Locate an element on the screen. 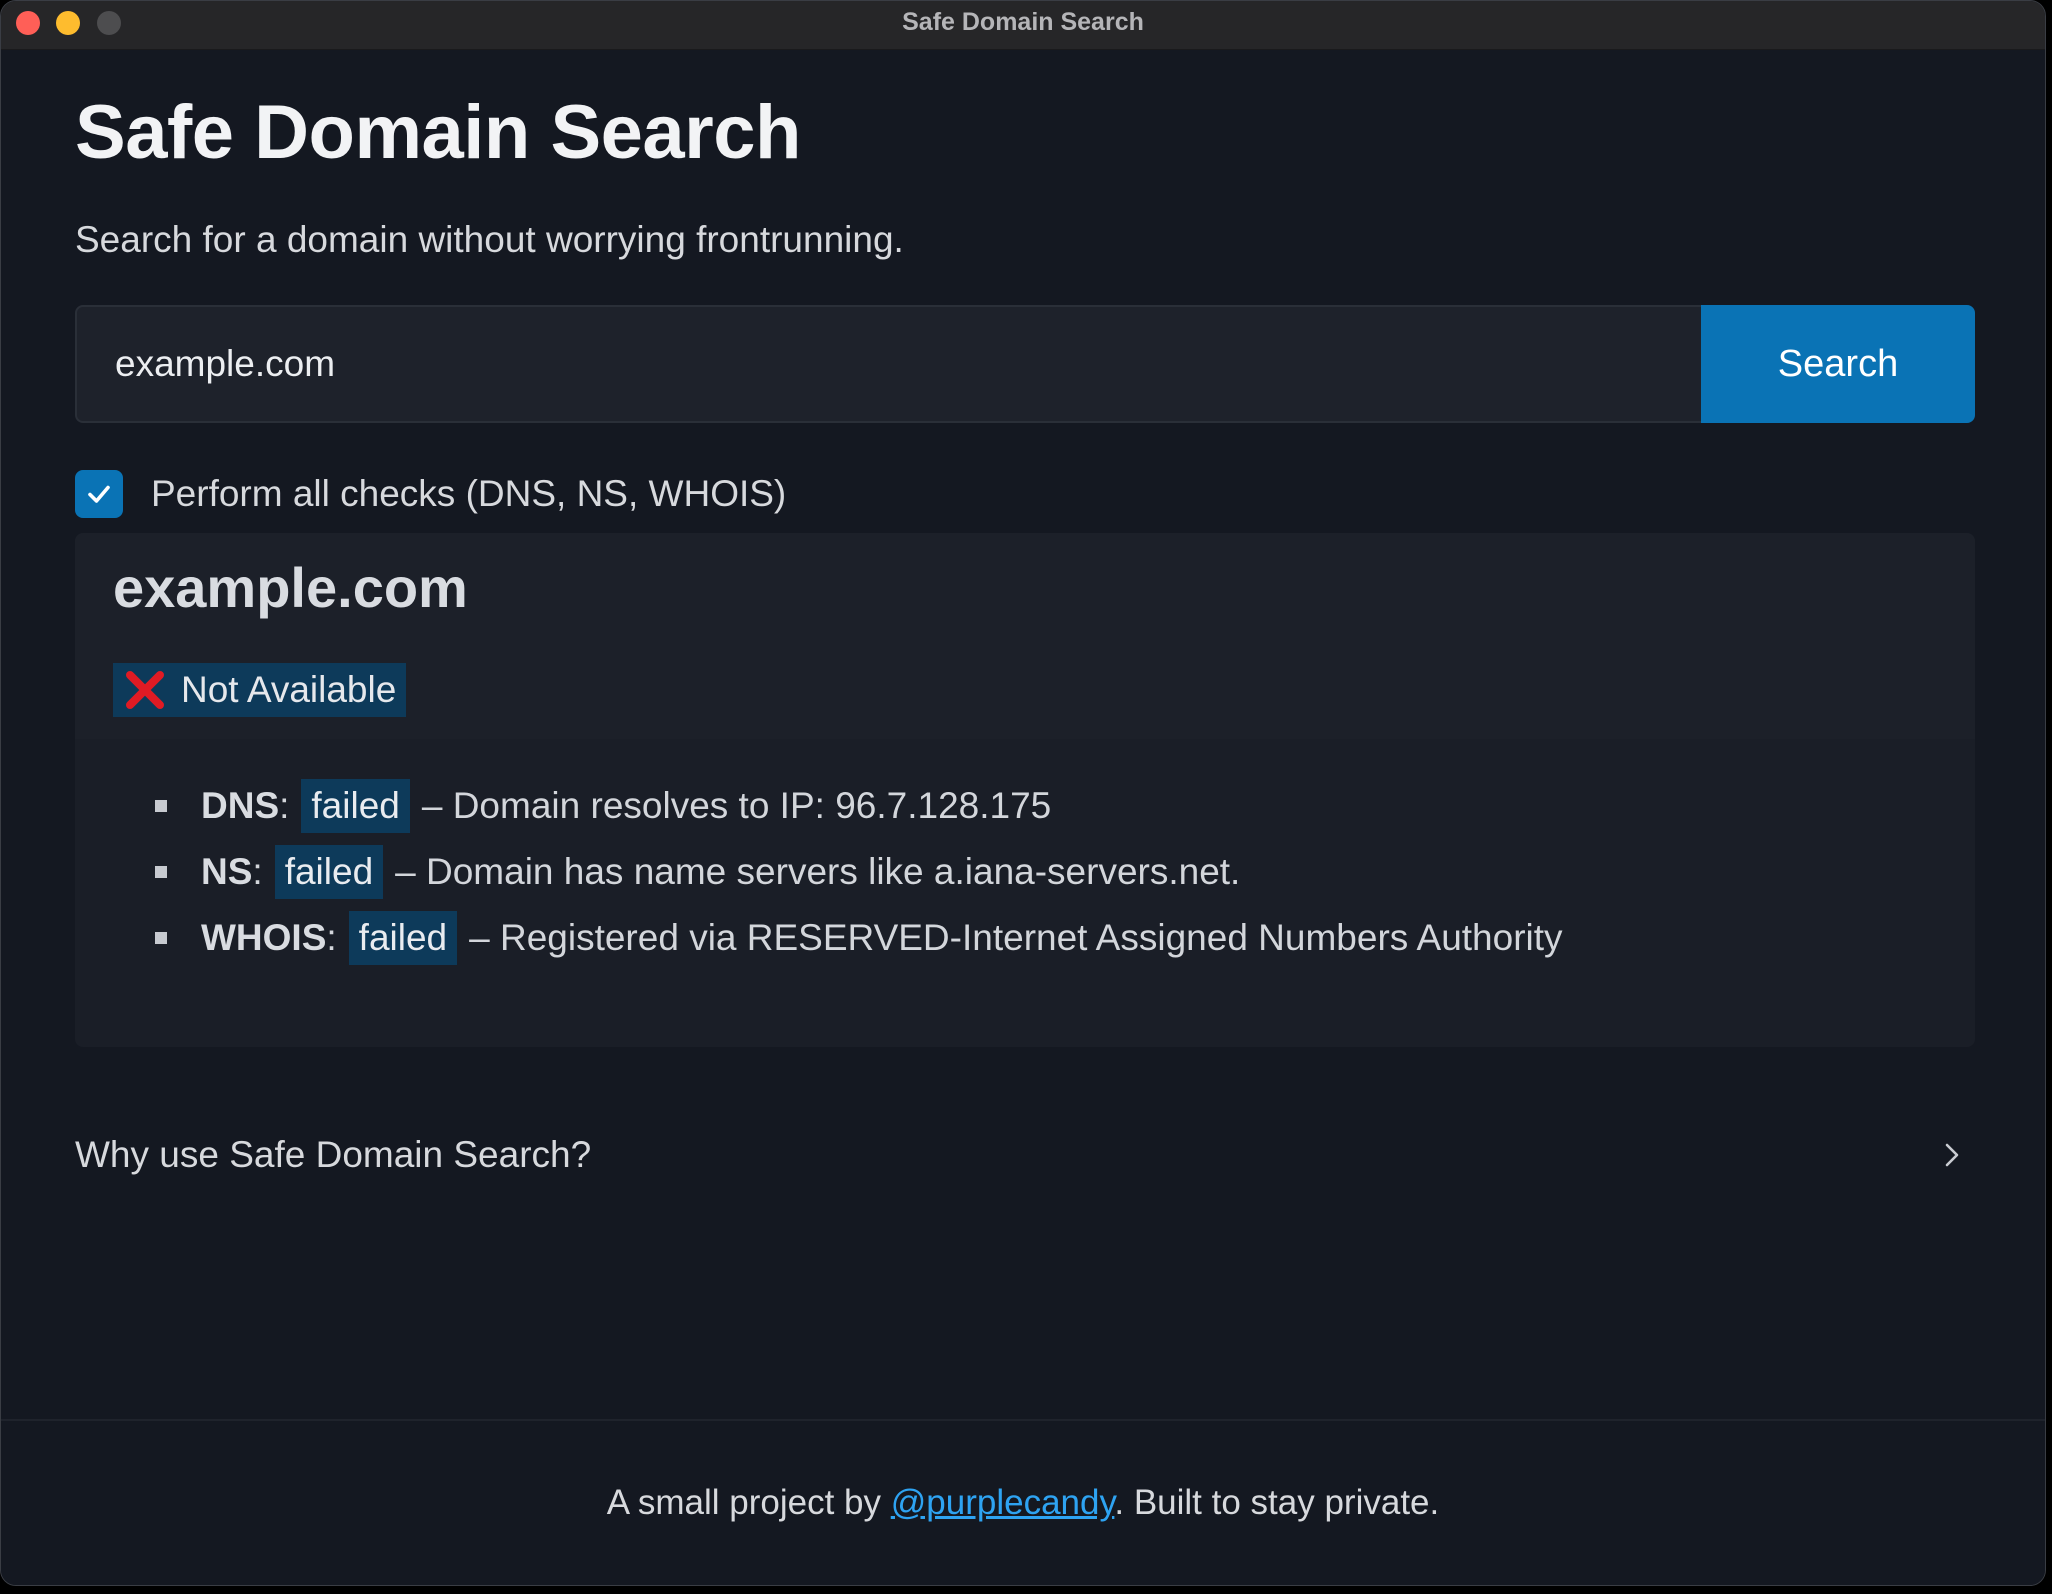 This screenshot has height=1594, width=2052. status-label: Not Available is located at coordinates (289, 689).